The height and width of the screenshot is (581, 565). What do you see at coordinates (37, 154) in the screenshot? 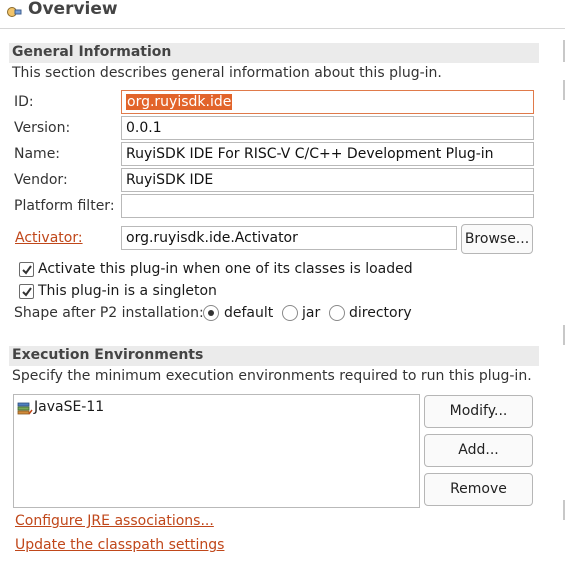
I see `name-label: Name:` at bounding box center [37, 154].